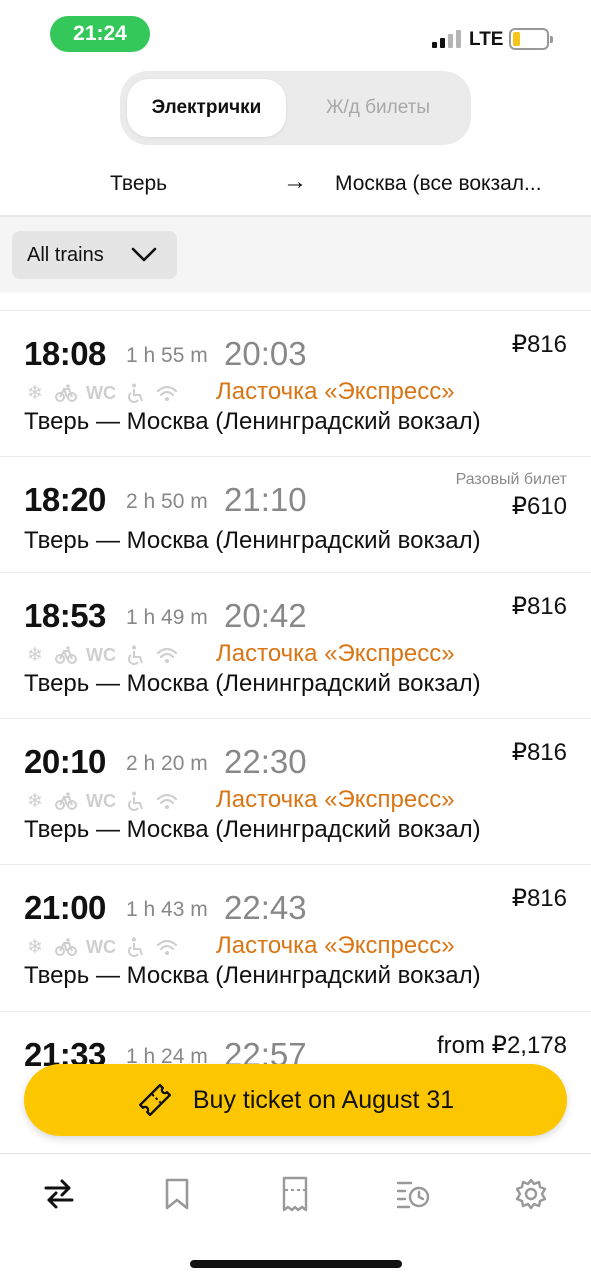  Describe the element at coordinates (486, 39) in the screenshot. I see `network-type: LTE` at that location.